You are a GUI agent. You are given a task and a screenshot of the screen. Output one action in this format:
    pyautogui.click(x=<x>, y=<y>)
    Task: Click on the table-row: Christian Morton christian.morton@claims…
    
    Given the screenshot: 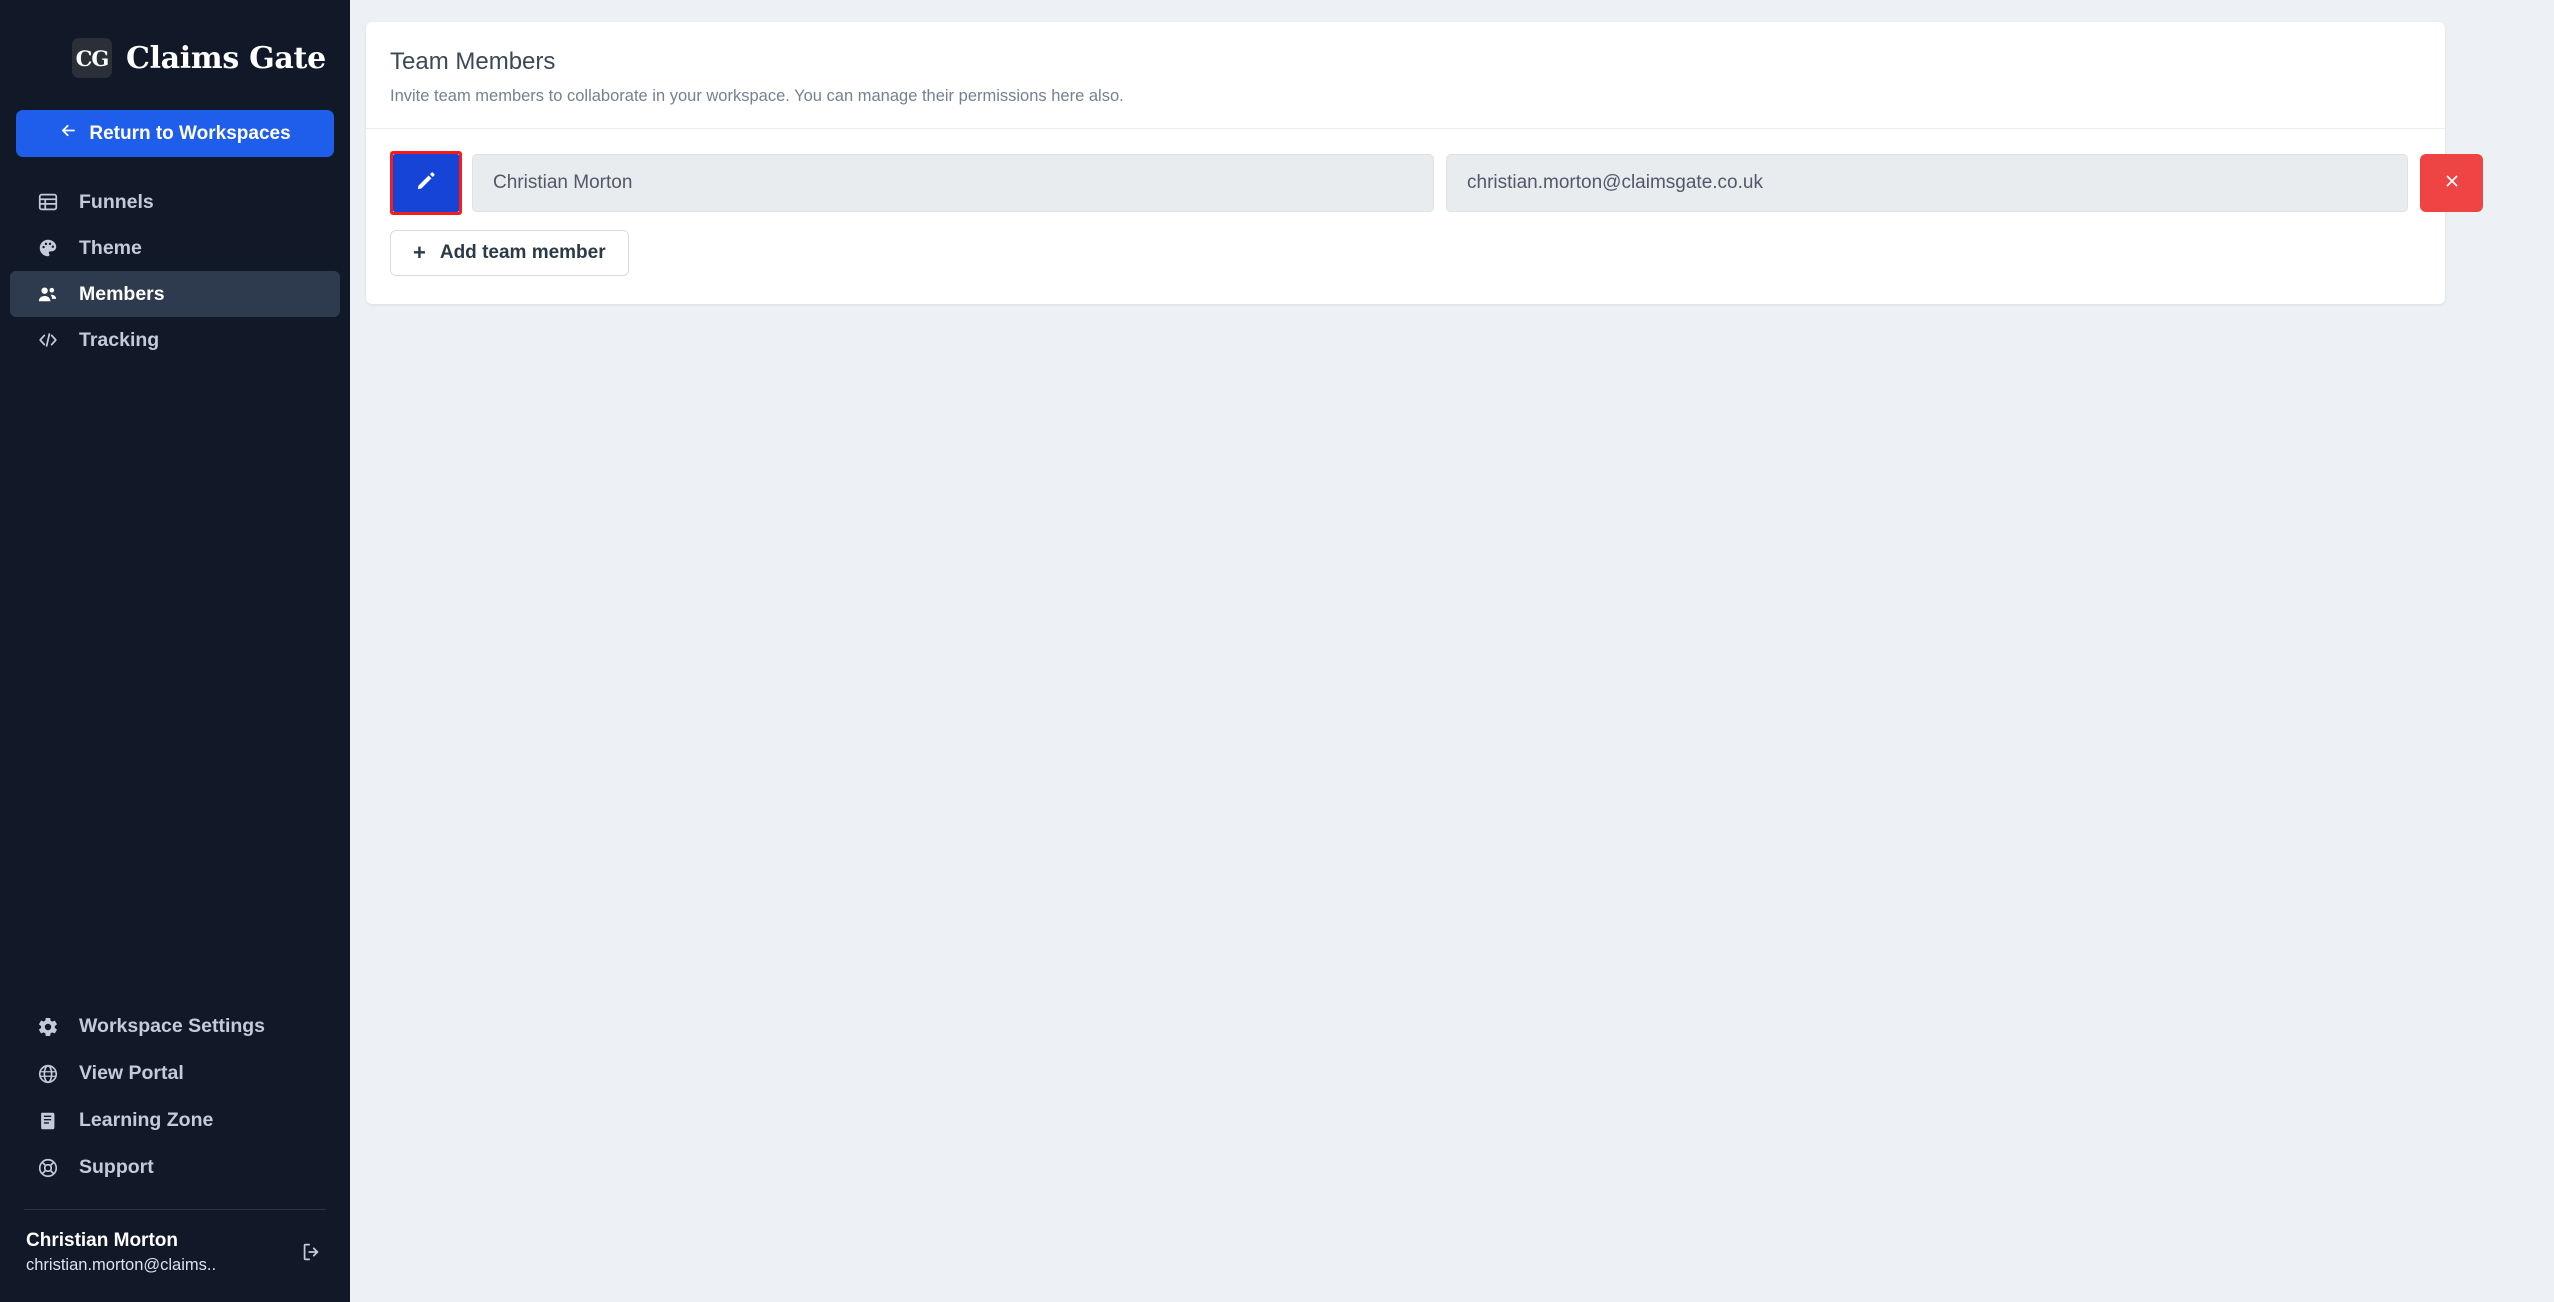 What is the action you would take?
    pyautogui.click(x=1436, y=182)
    